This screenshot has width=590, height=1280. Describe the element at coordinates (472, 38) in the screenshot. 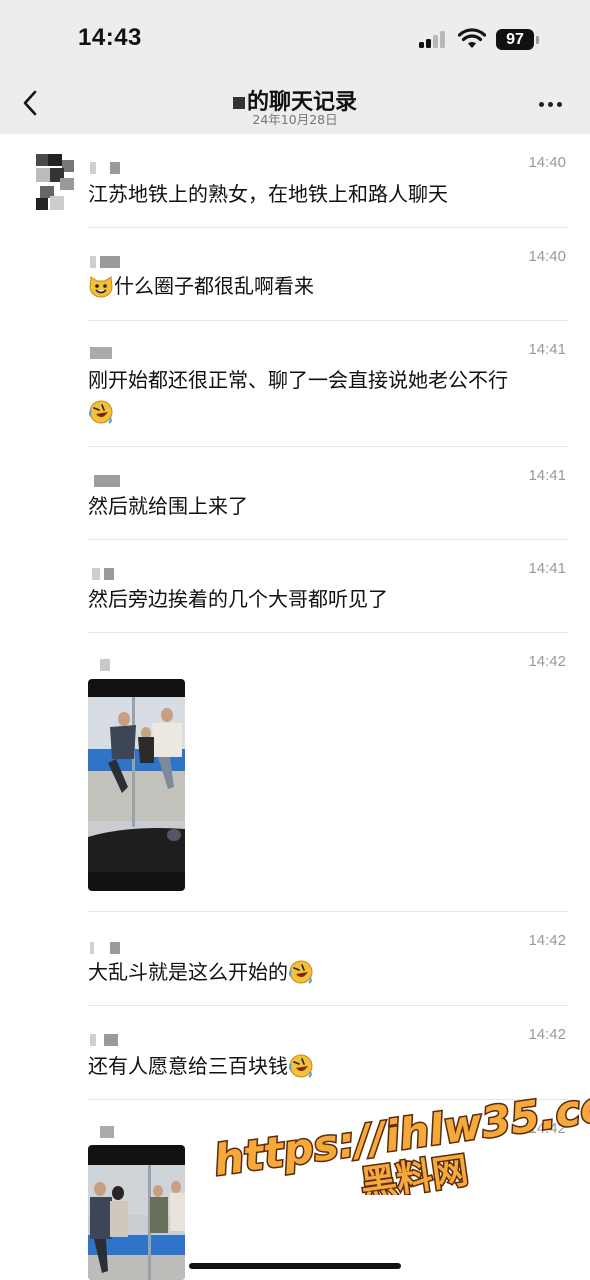

I see `wifi-icon` at that location.